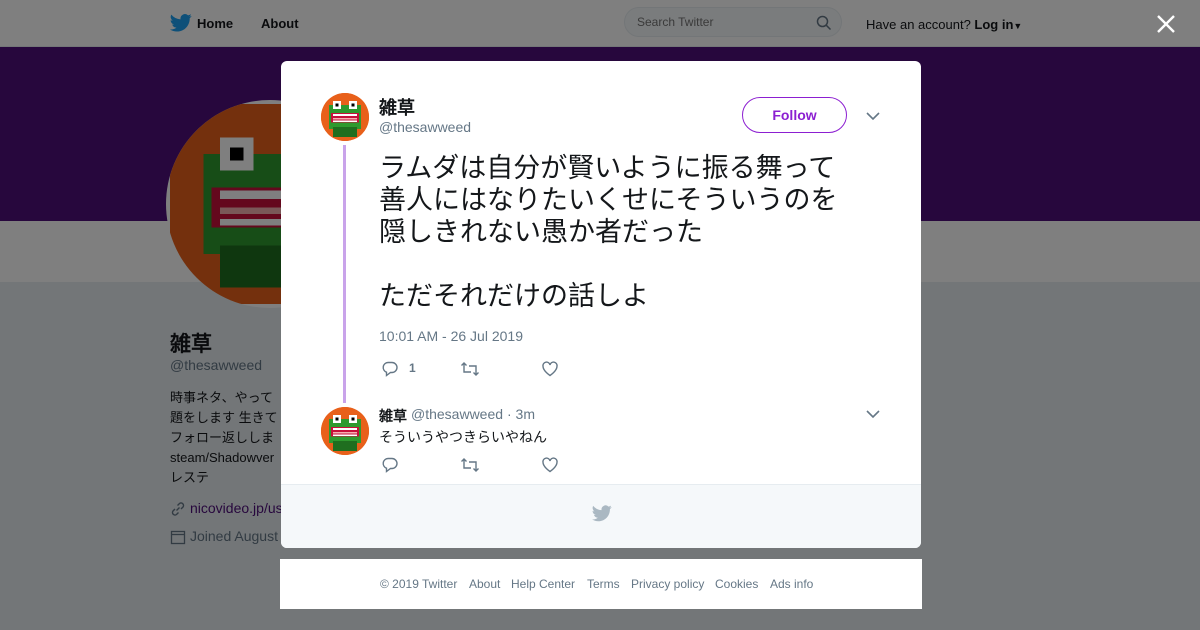 This screenshot has width=1200, height=630. What do you see at coordinates (419, 584) in the screenshot?
I see `footer-copyright: © 2019 Twitter` at bounding box center [419, 584].